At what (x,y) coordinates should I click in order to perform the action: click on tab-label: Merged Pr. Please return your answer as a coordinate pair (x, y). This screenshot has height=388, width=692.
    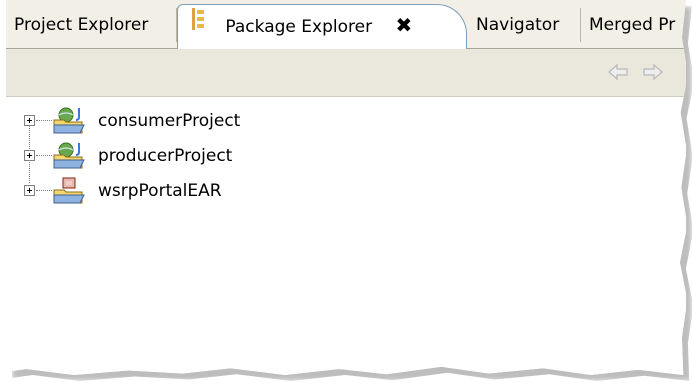
    Looking at the image, I should click on (632, 25).